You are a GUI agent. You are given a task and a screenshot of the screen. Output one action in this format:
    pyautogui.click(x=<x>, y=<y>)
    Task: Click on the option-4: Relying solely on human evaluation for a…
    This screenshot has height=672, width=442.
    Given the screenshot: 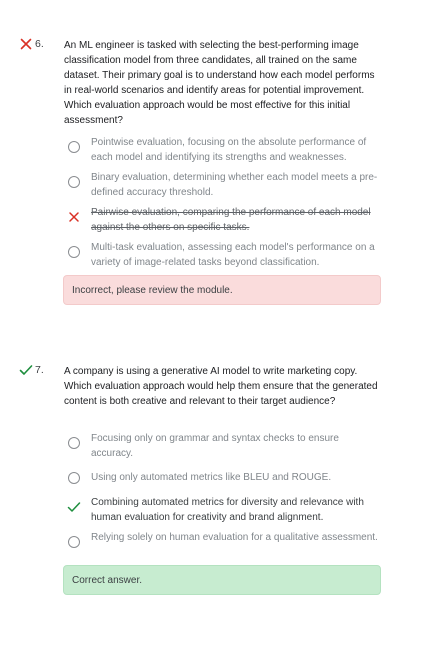 What is the action you would take?
    pyautogui.click(x=224, y=546)
    